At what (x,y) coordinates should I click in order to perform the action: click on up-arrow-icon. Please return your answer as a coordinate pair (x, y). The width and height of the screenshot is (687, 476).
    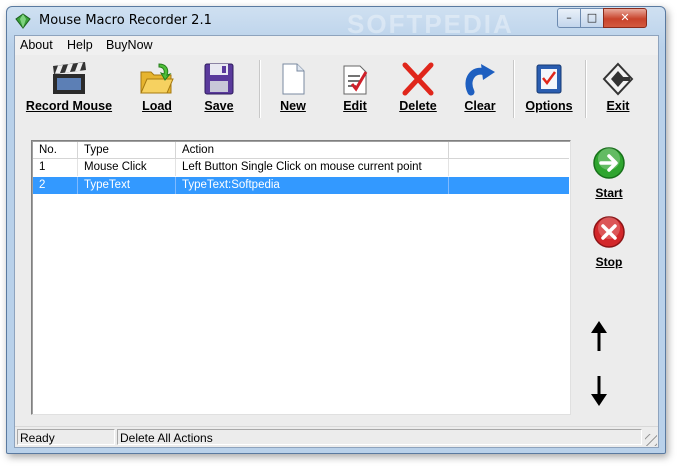
    Looking at the image, I should click on (599, 336).